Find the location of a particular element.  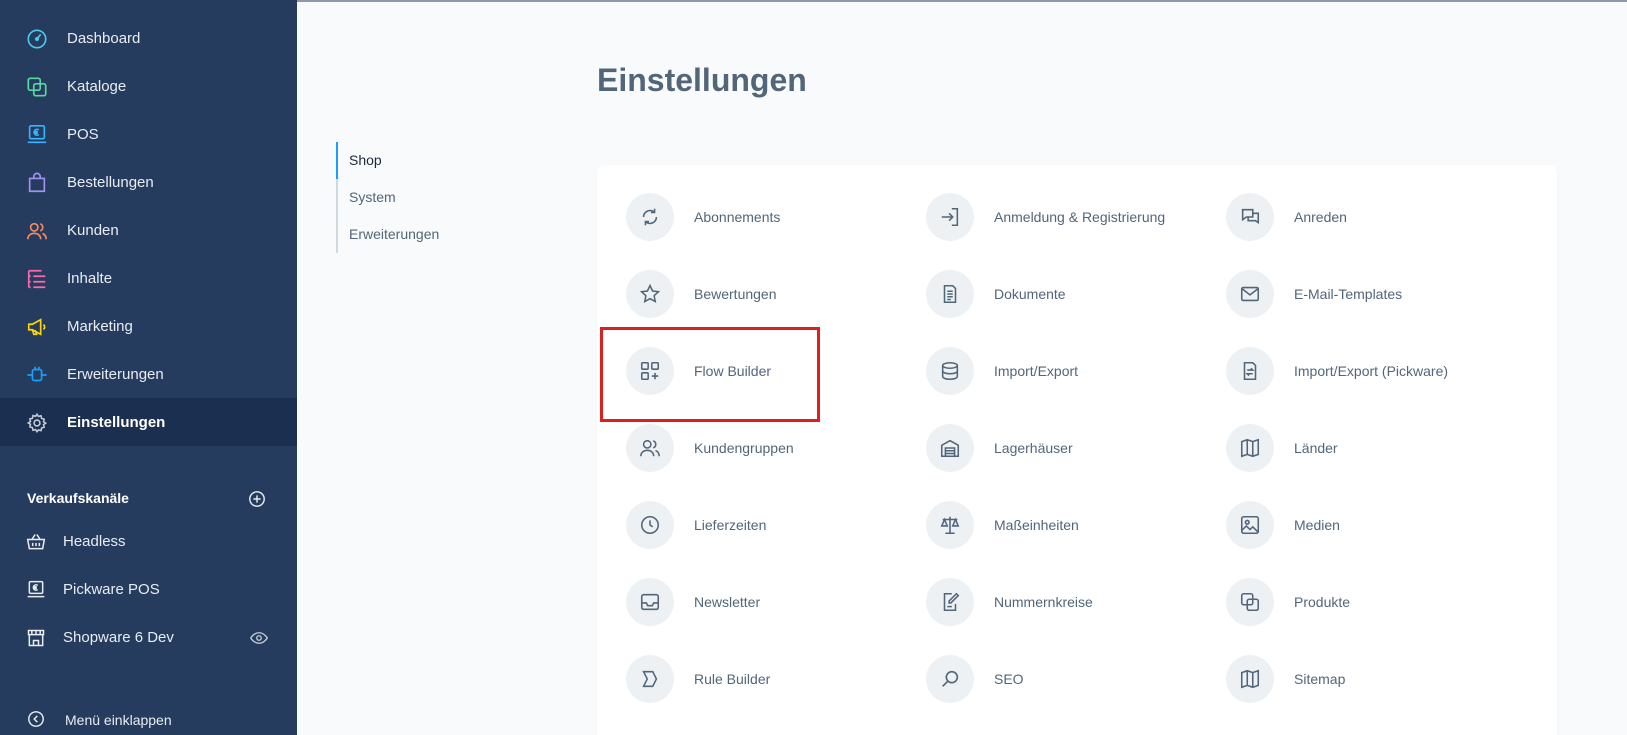

top-border is located at coordinates (962, 1).